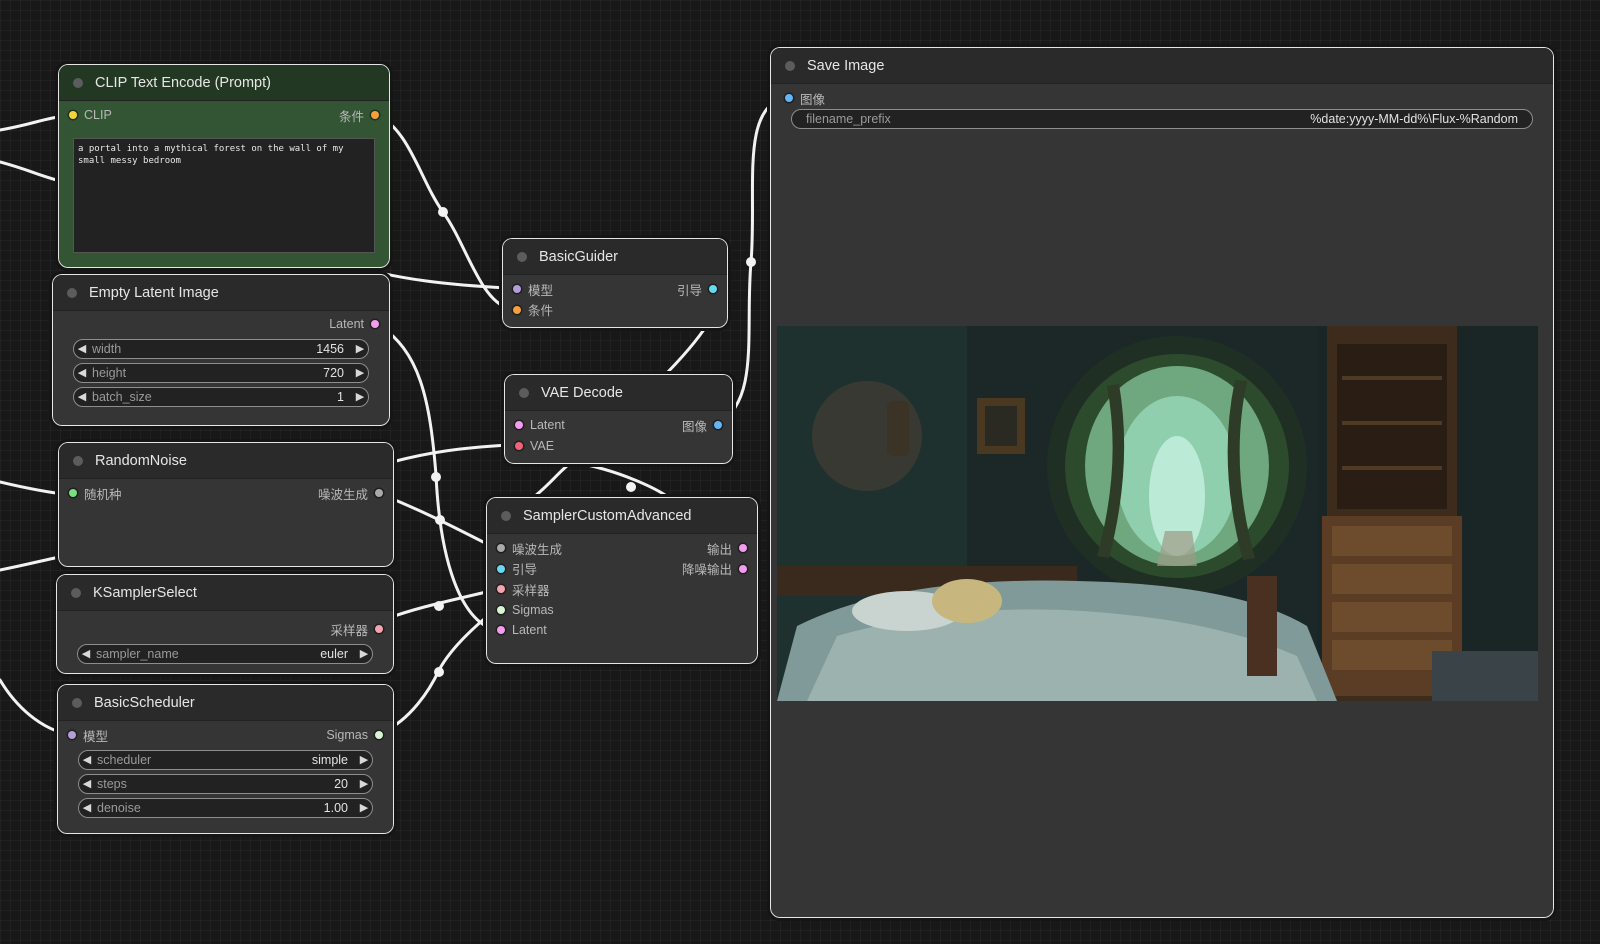 This screenshot has height=944, width=1600. Describe the element at coordinates (354, 324) in the screenshot. I see `output-slot-latent: Latent` at that location.